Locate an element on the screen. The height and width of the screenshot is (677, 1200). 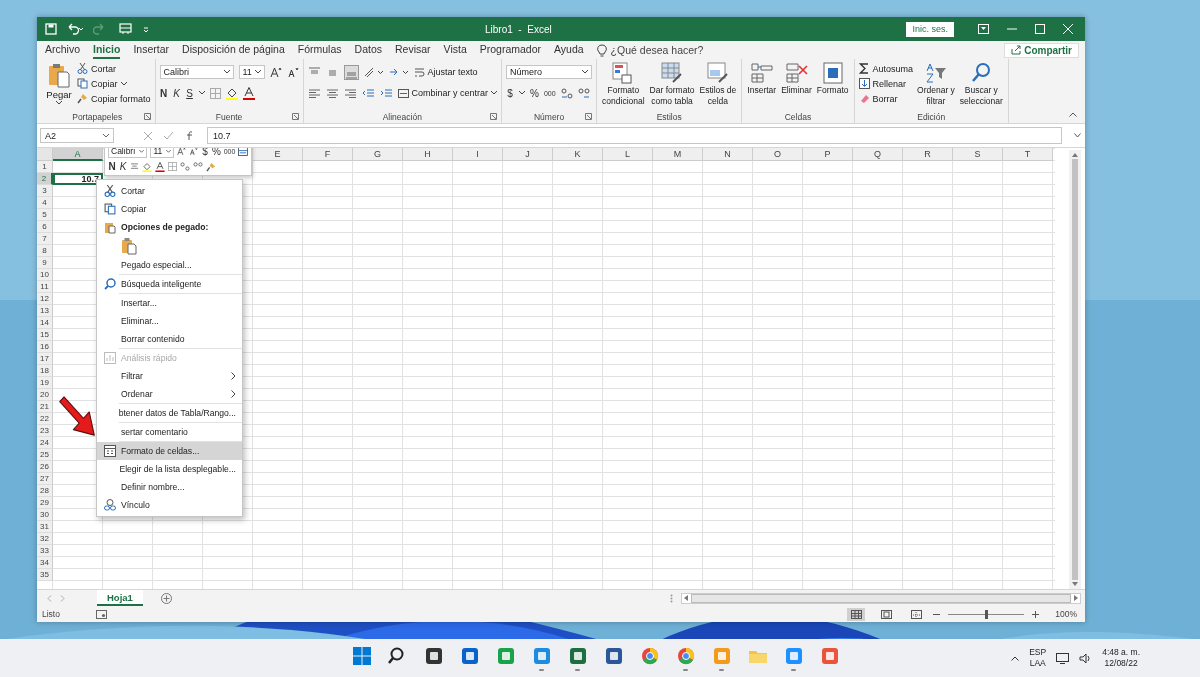
increase-indent-icon is located at coordinates (386, 93).